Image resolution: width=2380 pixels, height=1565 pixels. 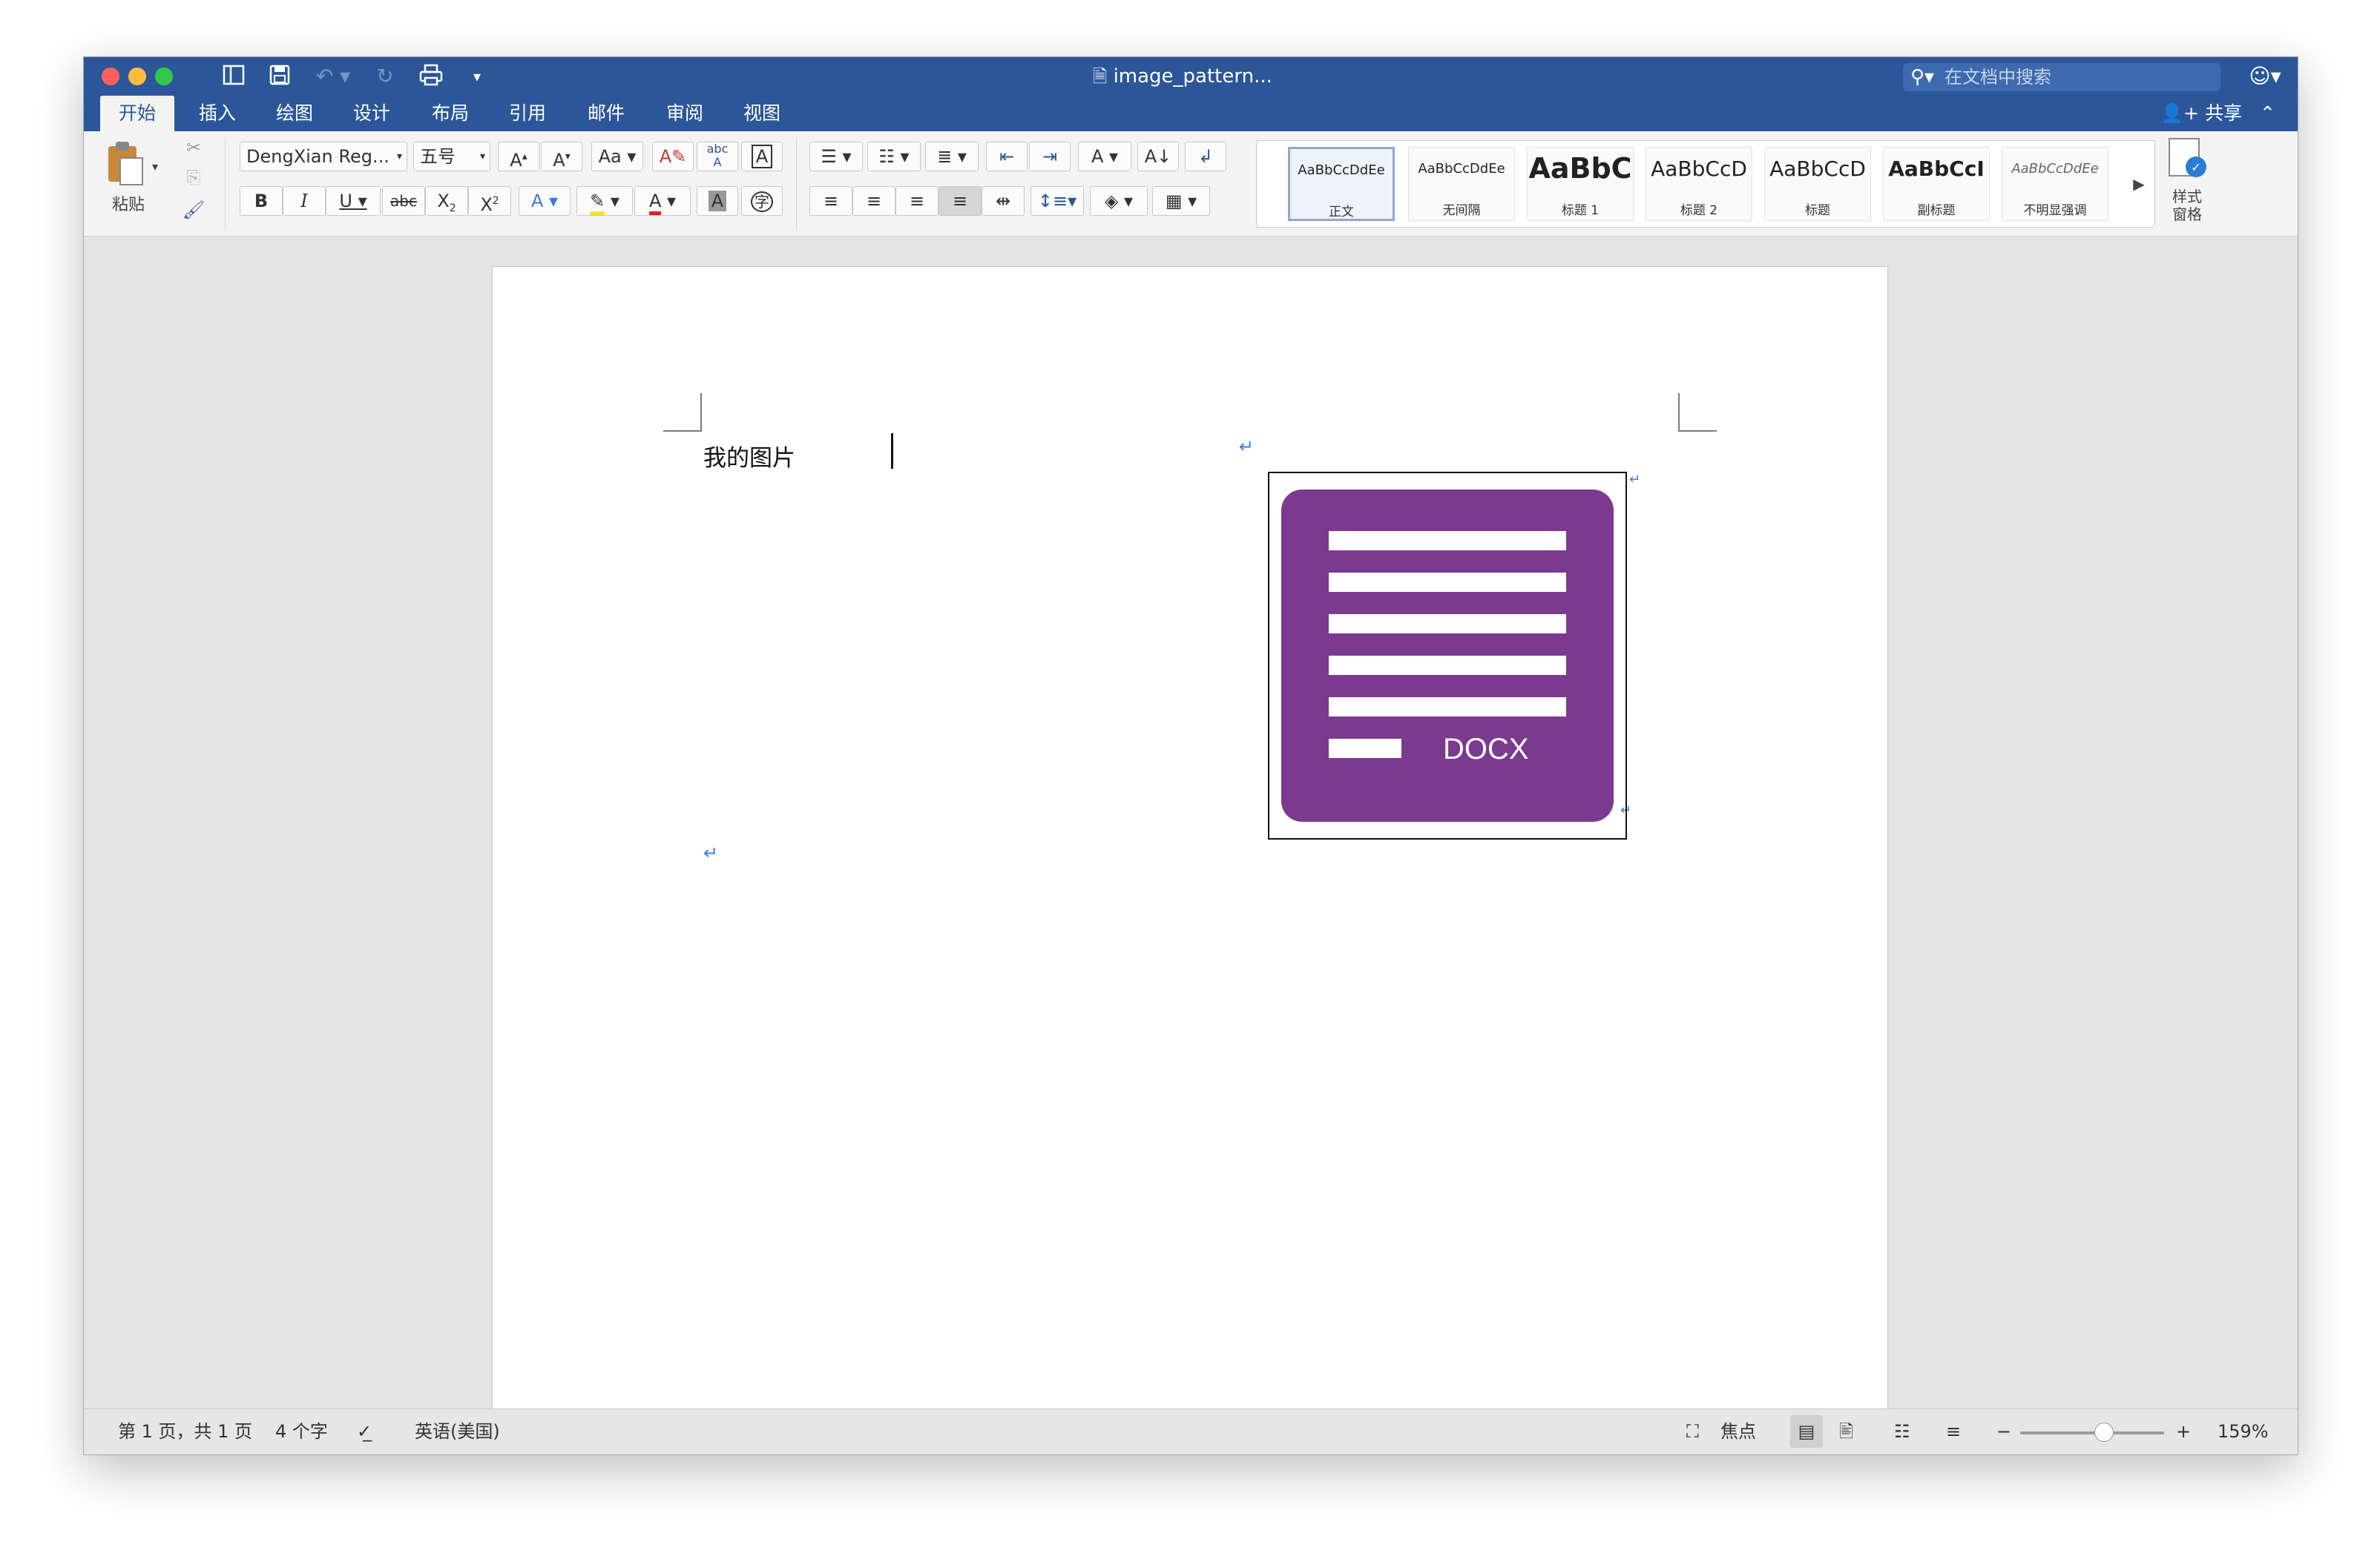 What do you see at coordinates (333, 77) in the screenshot?
I see `undo-icon: ↶ ▾` at bounding box center [333, 77].